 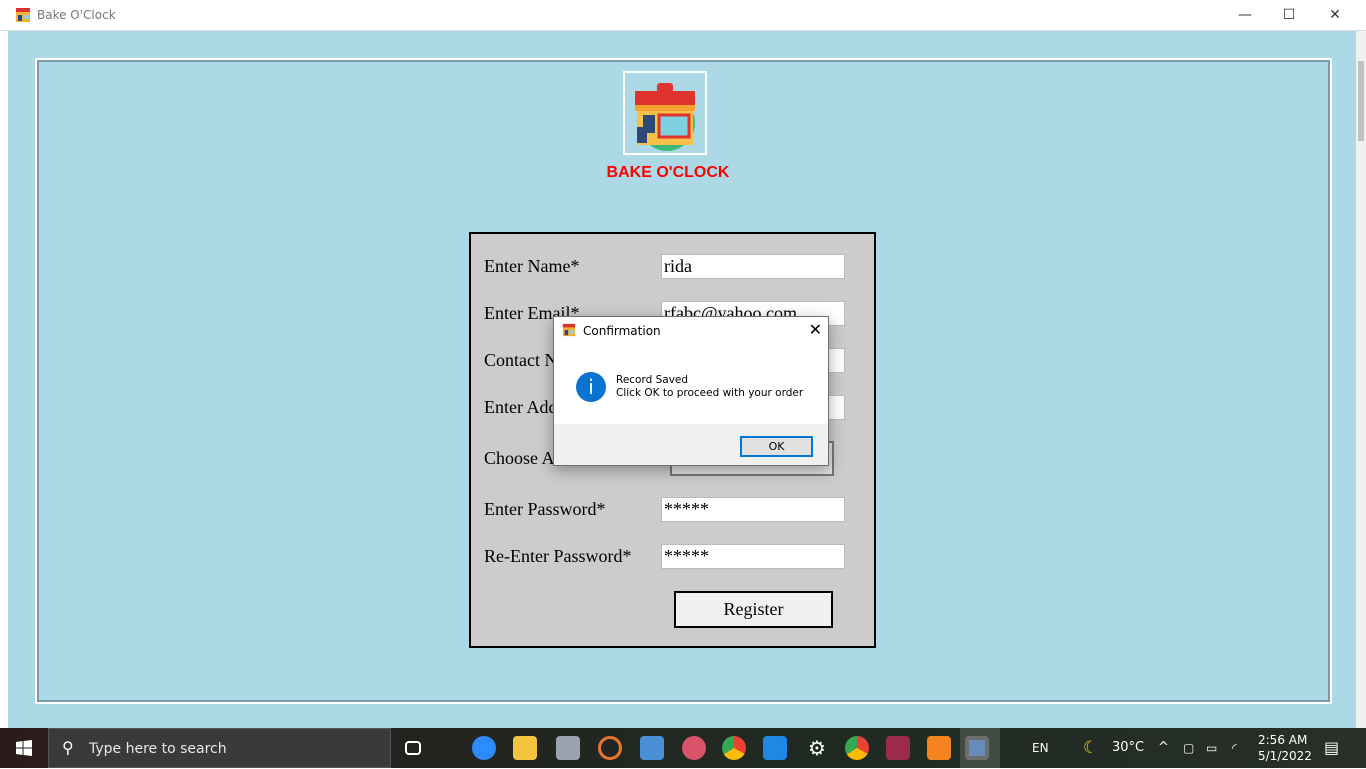 I want to click on date: 5/1/2022, so click(x=1285, y=756).